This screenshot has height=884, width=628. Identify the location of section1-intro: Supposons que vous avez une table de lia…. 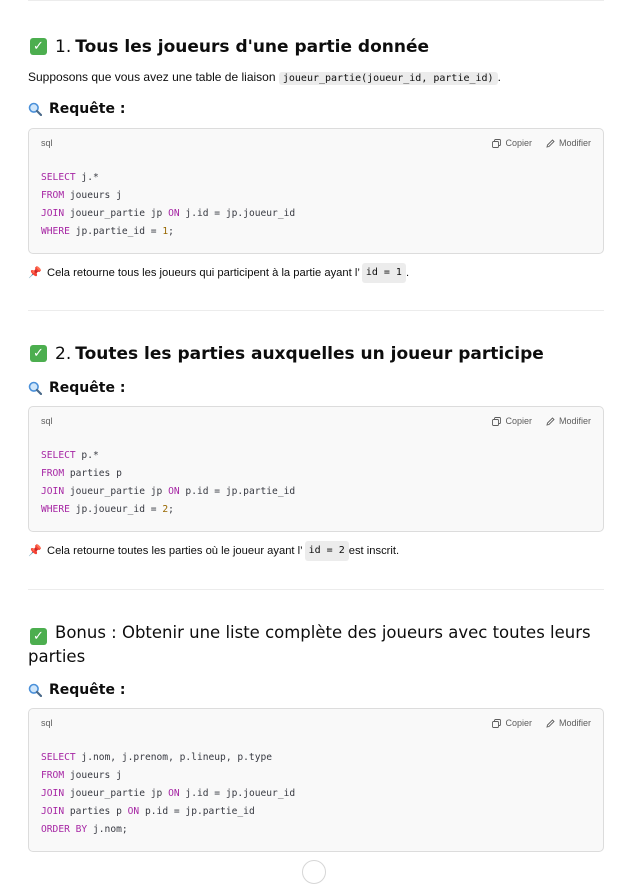
(316, 78).